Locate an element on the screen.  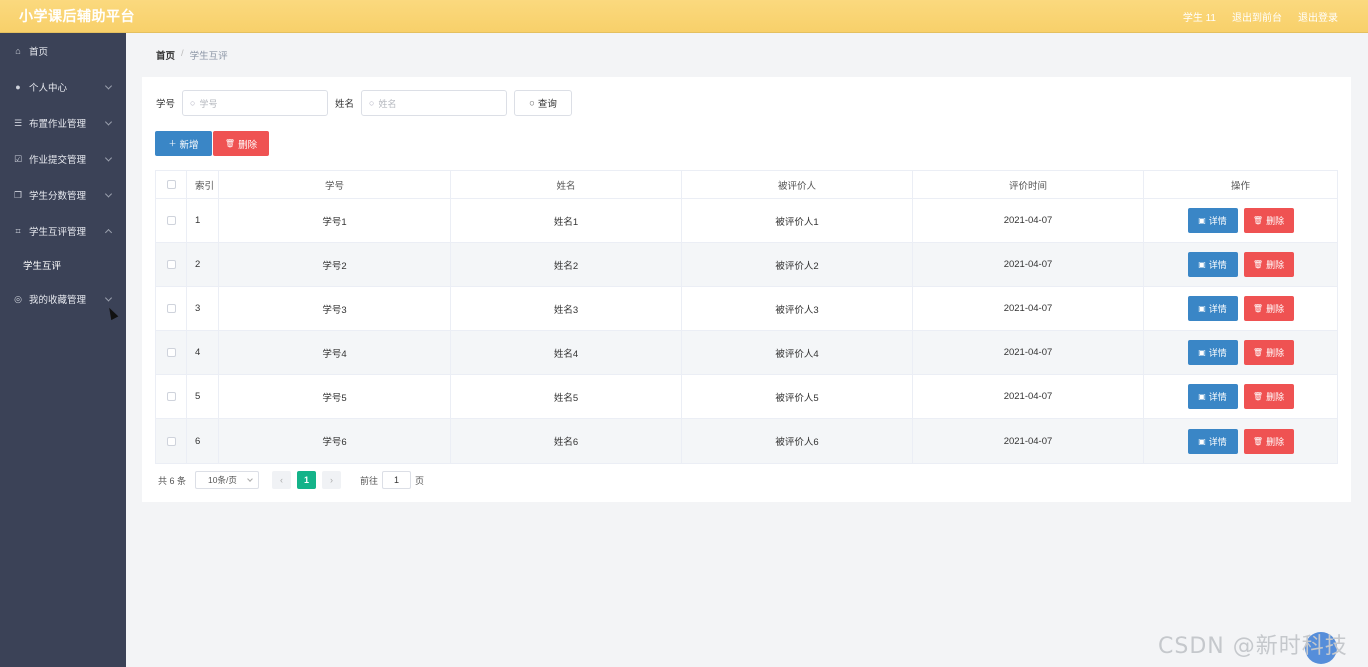
sidebar-item-homework: ☰ 布置作业管理 is located at coordinates (63, 123).